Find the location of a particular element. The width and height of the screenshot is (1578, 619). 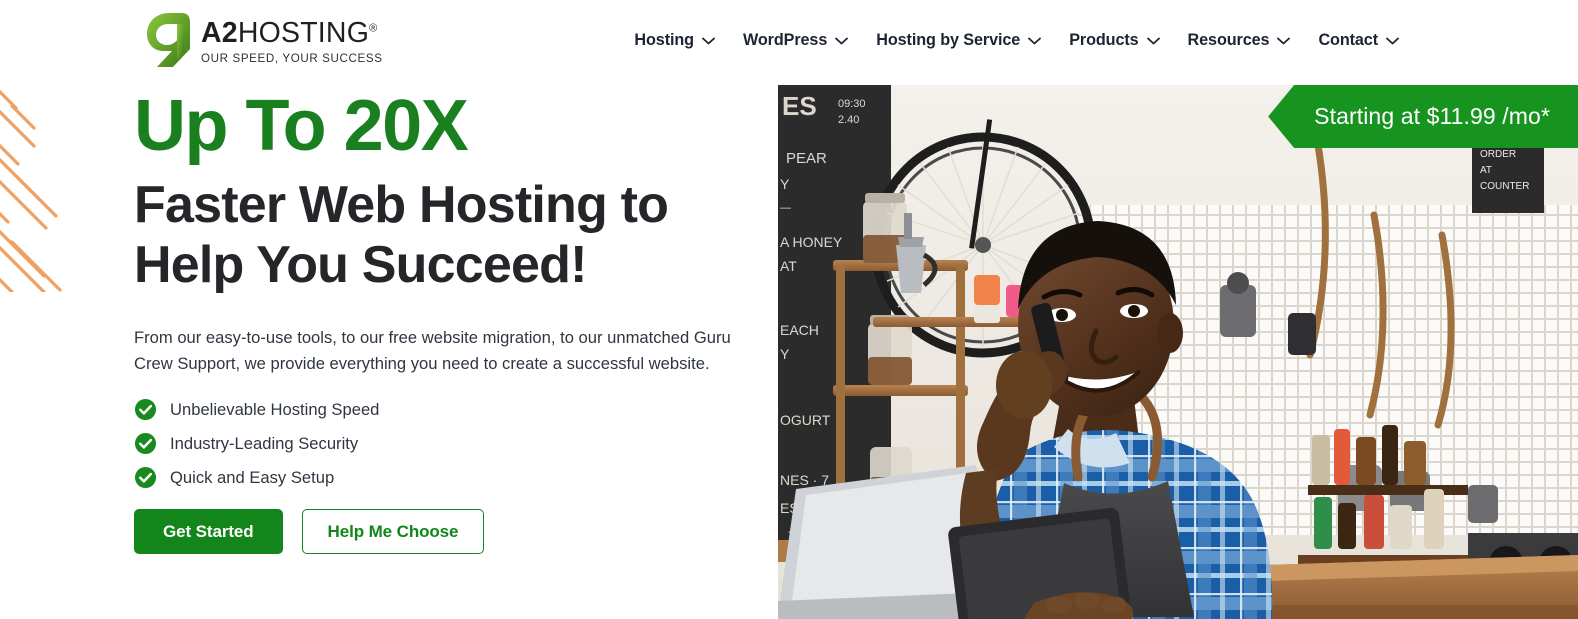

logo-title: A2HOSTING® is located at coordinates (292, 33).